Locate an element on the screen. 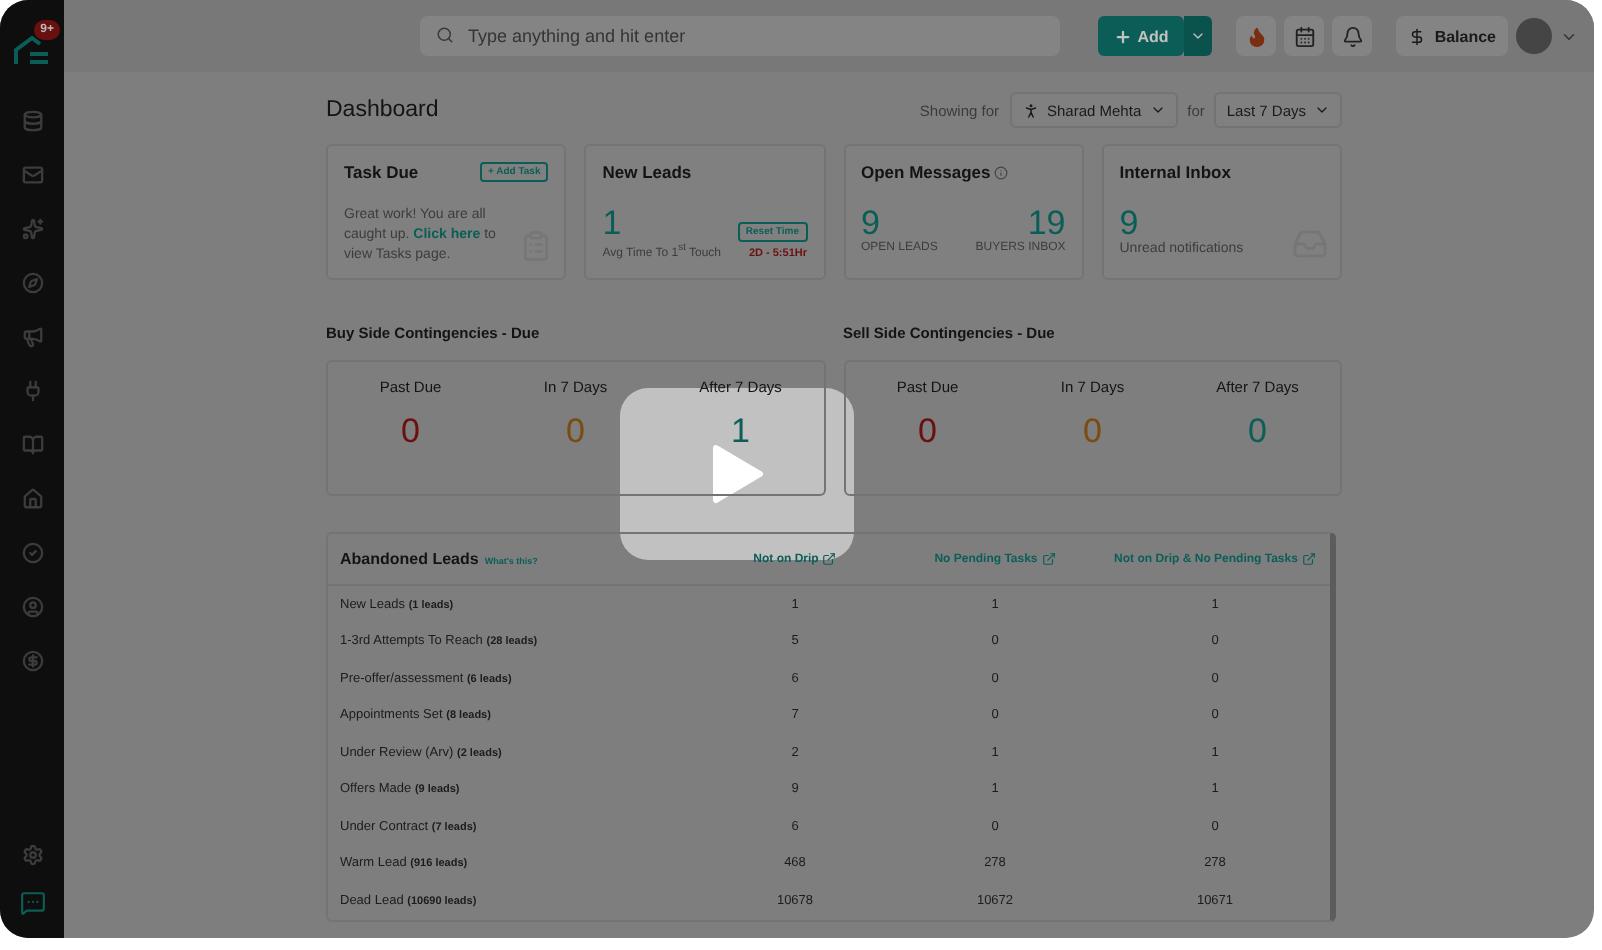 The width and height of the screenshot is (1602, 950). dollar-icon is located at coordinates (1417, 36).